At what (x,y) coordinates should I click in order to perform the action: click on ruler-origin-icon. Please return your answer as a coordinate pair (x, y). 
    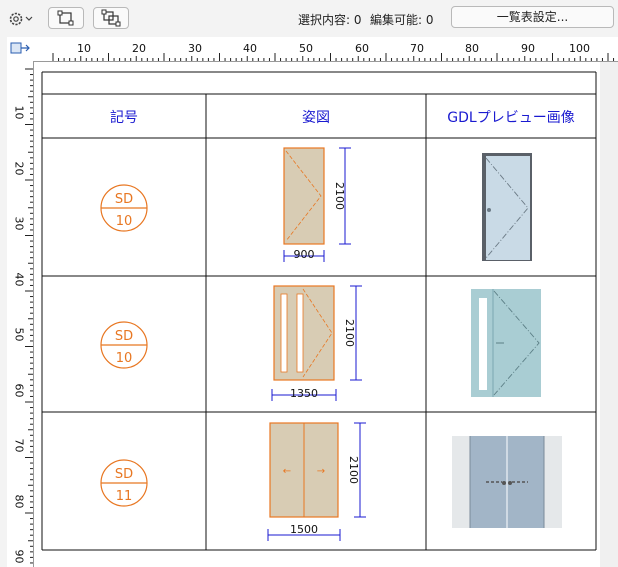
    Looking at the image, I should click on (20, 48).